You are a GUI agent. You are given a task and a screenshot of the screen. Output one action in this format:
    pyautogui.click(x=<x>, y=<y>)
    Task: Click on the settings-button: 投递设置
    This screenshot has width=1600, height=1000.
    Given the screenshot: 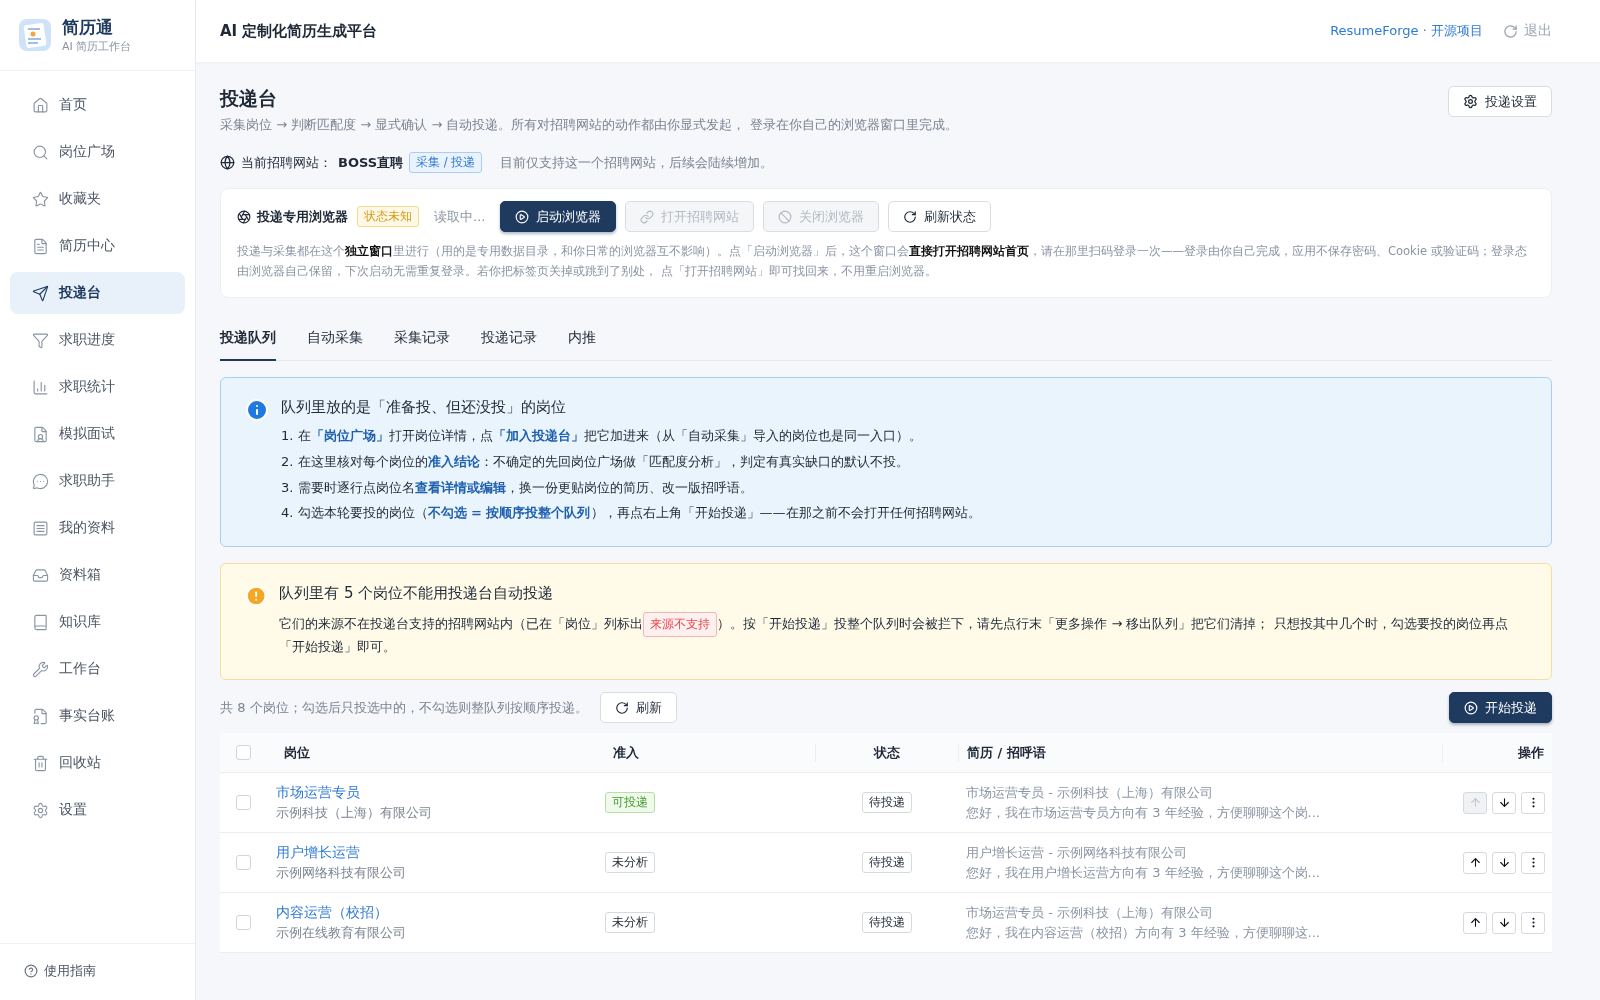 What is the action you would take?
    pyautogui.click(x=1500, y=101)
    